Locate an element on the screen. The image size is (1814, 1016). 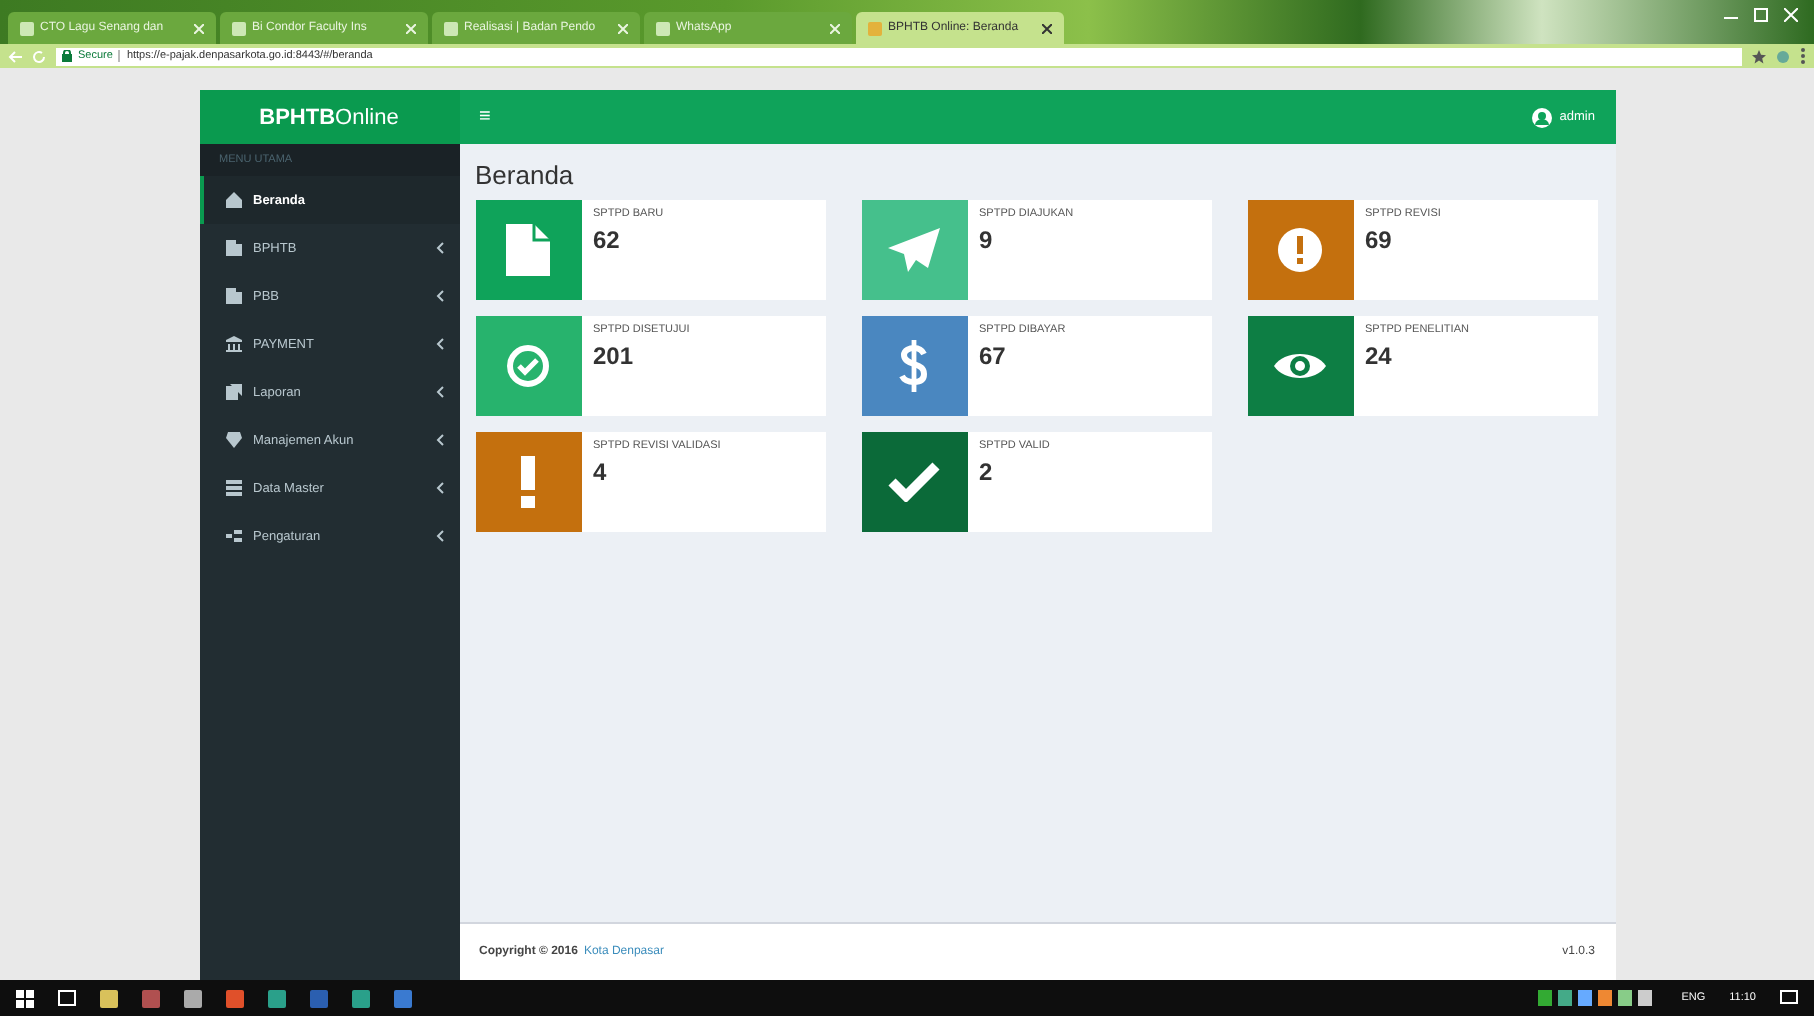
stat-value: 67 is located at coordinates (993, 356).